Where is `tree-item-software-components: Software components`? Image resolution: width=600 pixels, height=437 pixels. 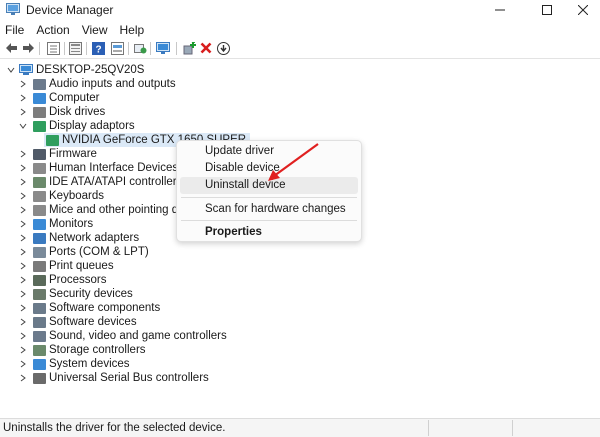 tree-item-software-components: Software components is located at coordinates (89, 308).